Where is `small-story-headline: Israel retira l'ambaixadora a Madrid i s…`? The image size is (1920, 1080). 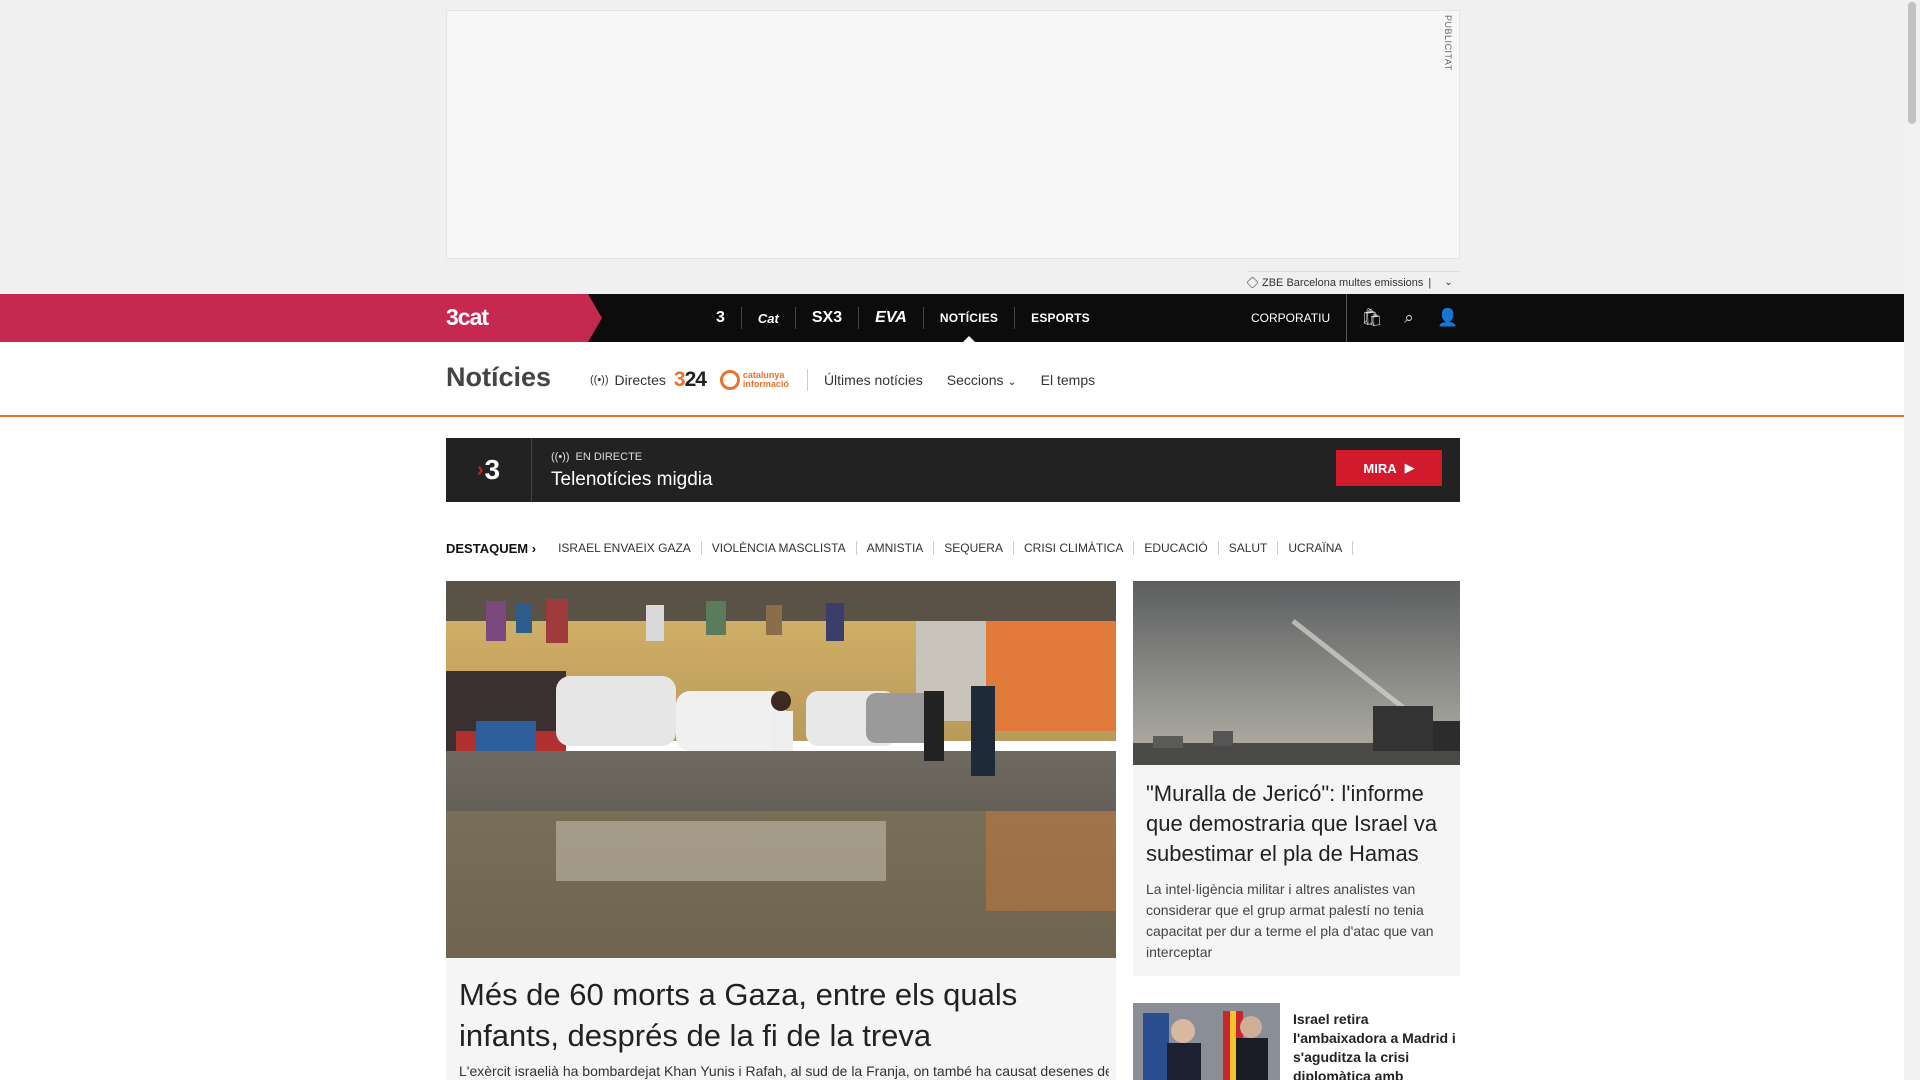
small-story-headline: Israel retira l'ambaixadora a Madrid i s… is located at coordinates (1378, 1045).